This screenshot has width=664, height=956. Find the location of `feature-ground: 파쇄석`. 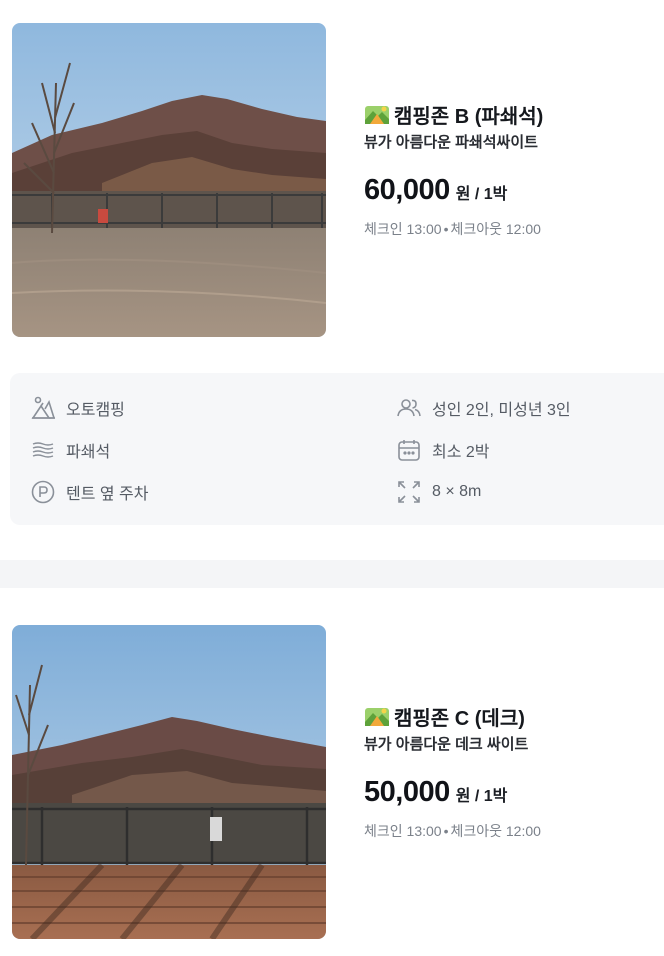

feature-ground: 파쇄석 is located at coordinates (70, 450).